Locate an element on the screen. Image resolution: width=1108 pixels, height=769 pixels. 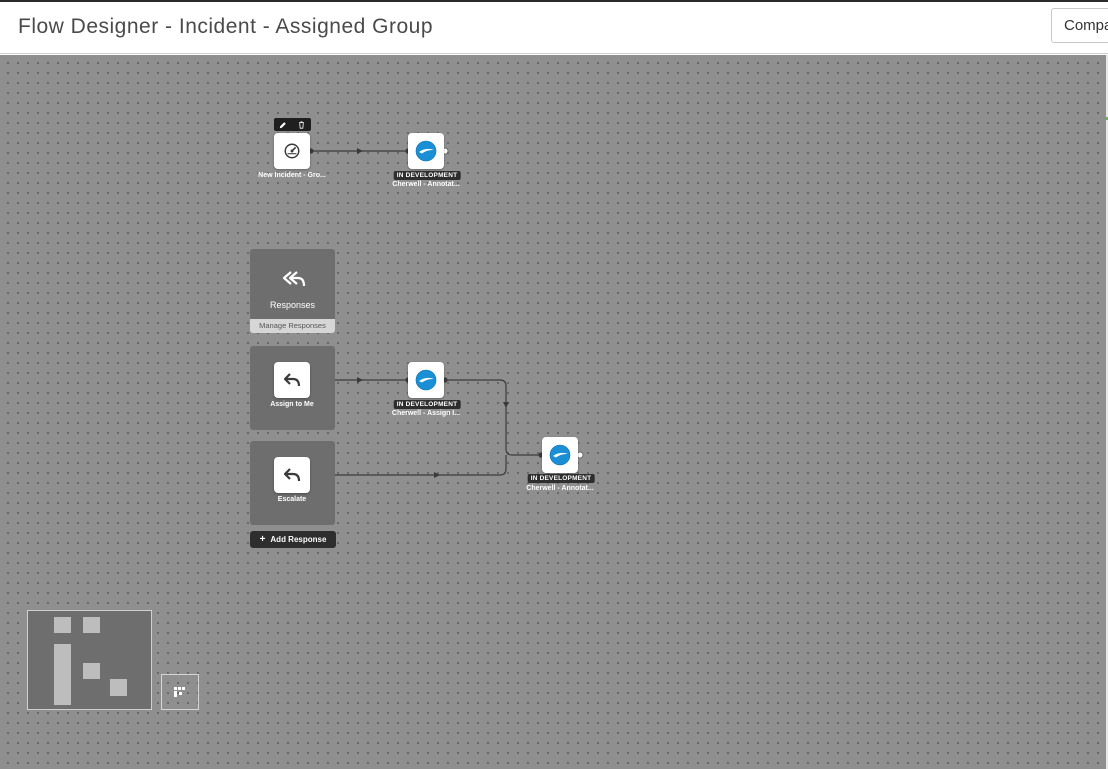
pencil-icon is located at coordinates (283, 124).